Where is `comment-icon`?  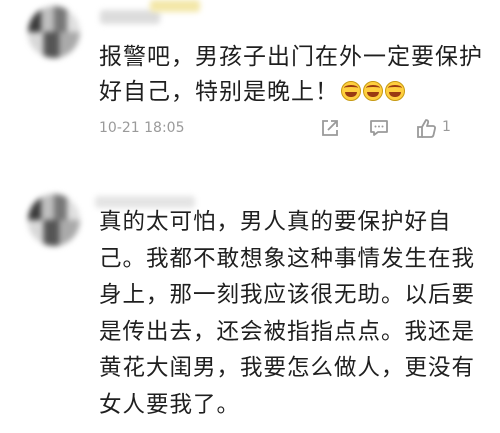
comment-icon is located at coordinates (379, 128).